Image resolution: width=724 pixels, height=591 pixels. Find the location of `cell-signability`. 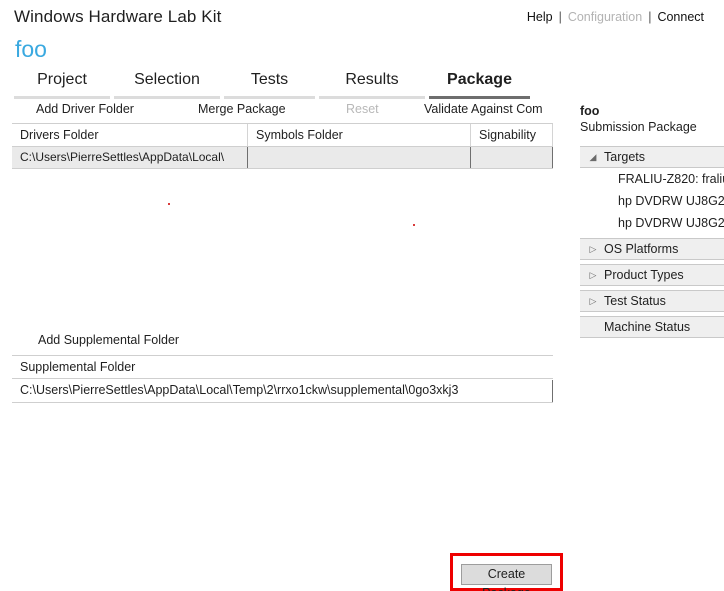

cell-signability is located at coordinates (512, 157).